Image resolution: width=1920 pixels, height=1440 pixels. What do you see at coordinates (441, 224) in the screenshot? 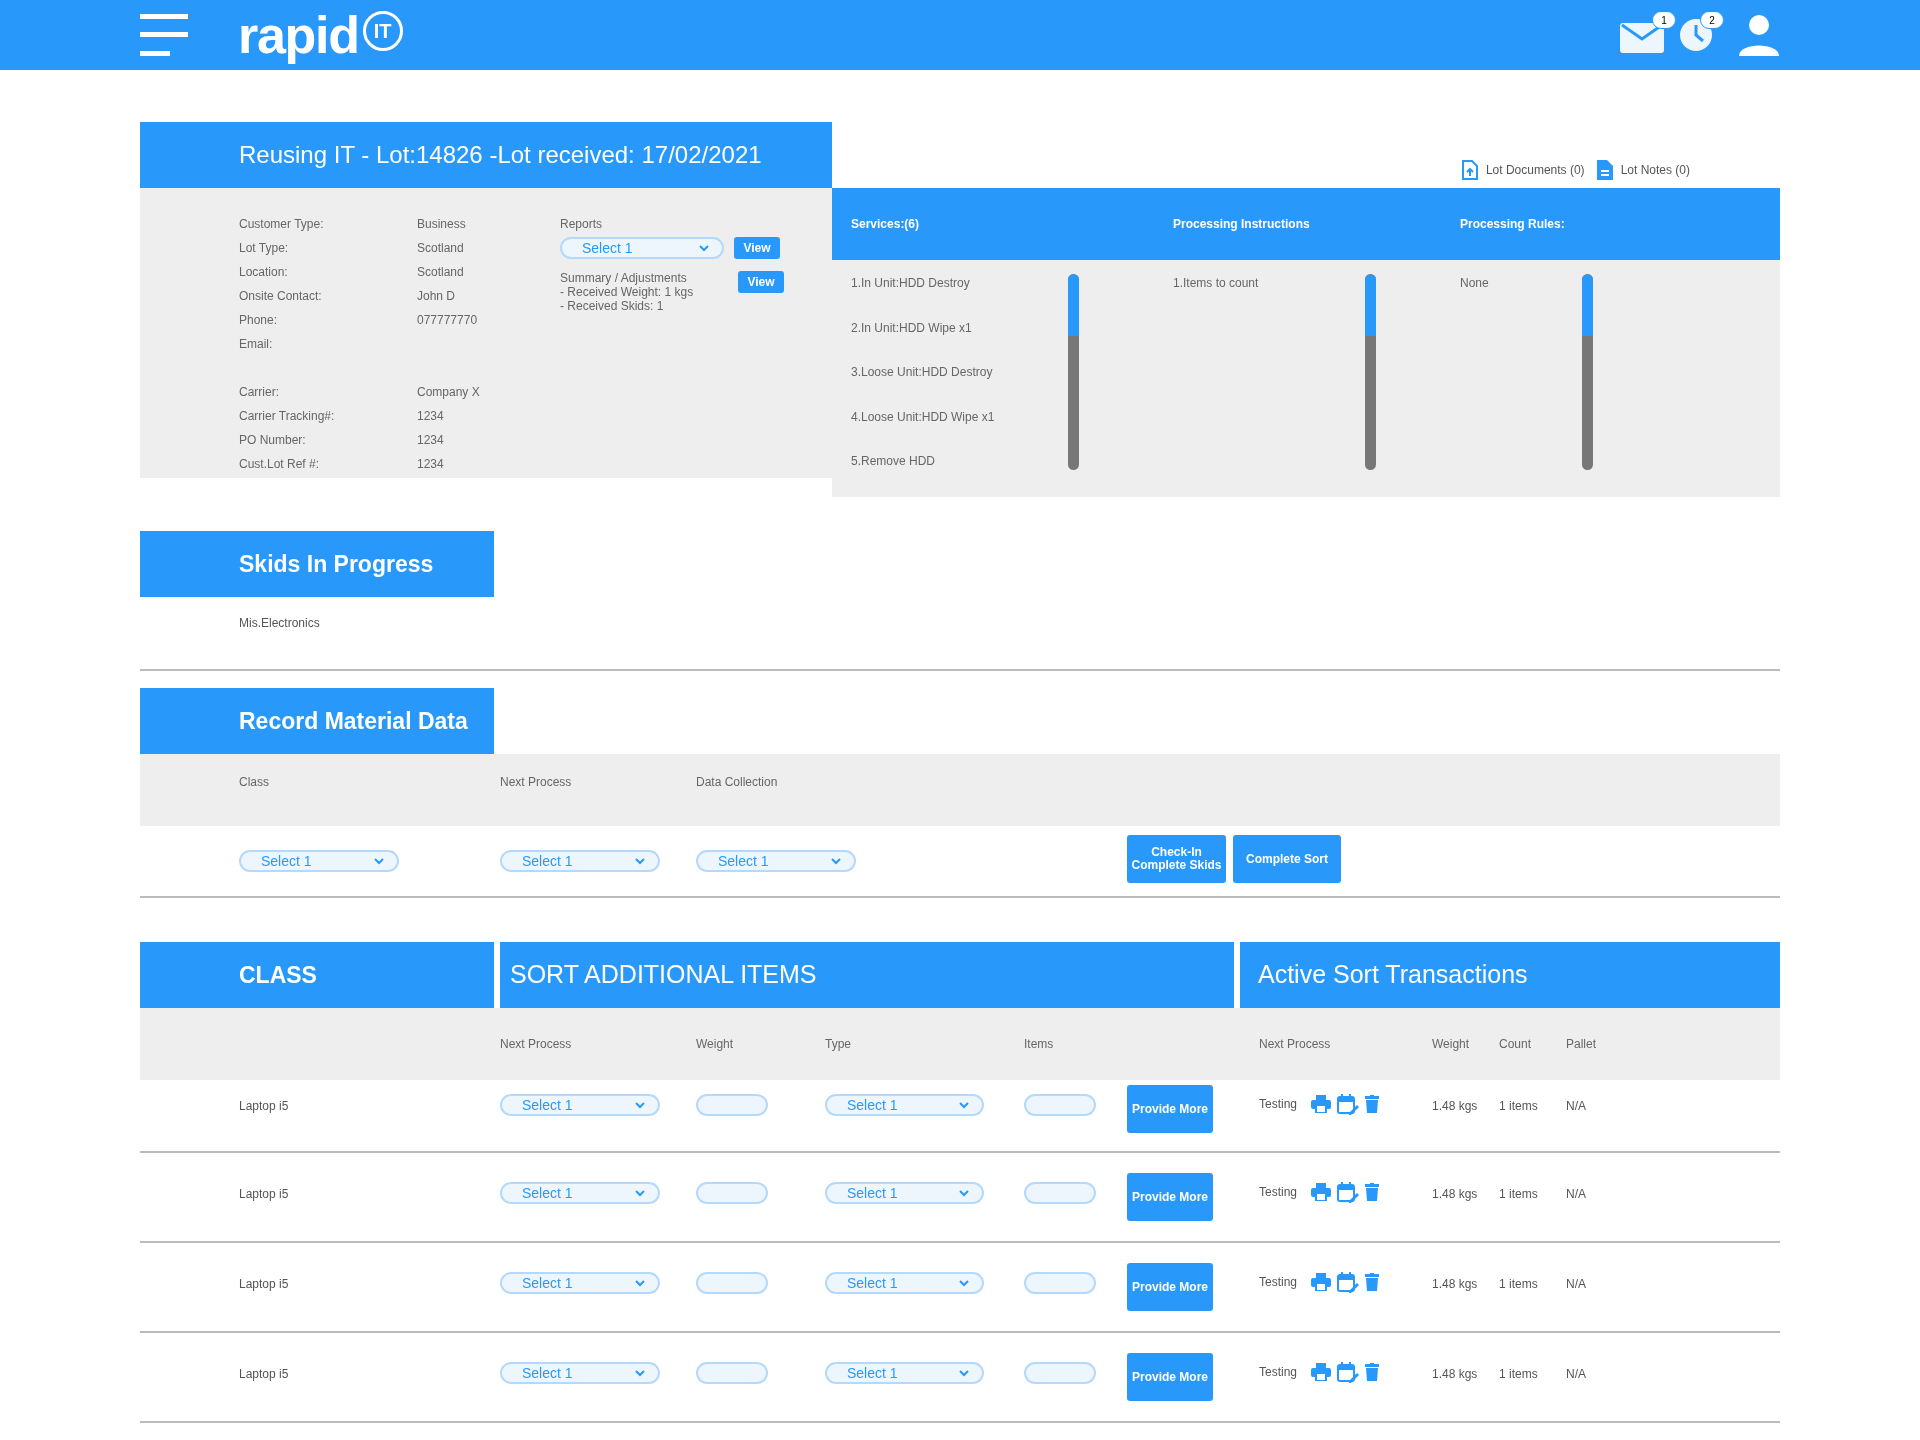
I see `field-value: Business` at bounding box center [441, 224].